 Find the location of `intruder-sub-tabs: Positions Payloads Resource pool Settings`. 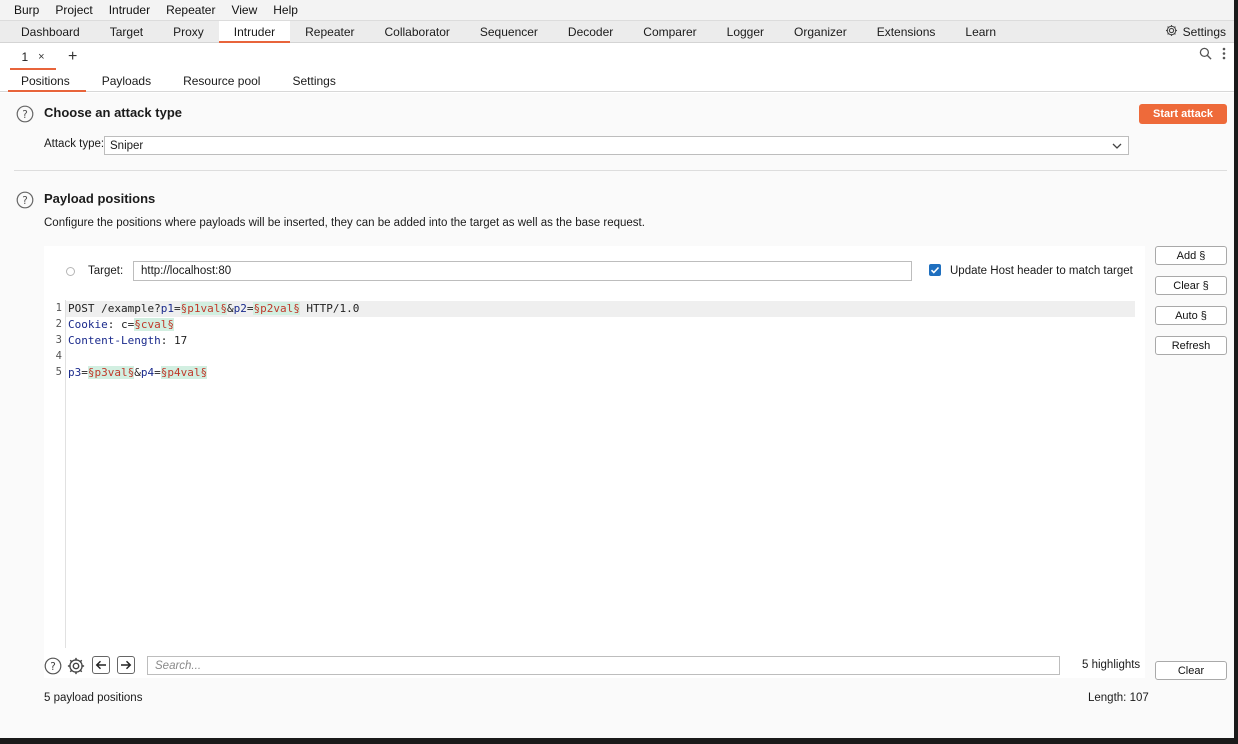

intruder-sub-tabs: Positions Payloads Resource pool Settings is located at coordinates (617, 81).